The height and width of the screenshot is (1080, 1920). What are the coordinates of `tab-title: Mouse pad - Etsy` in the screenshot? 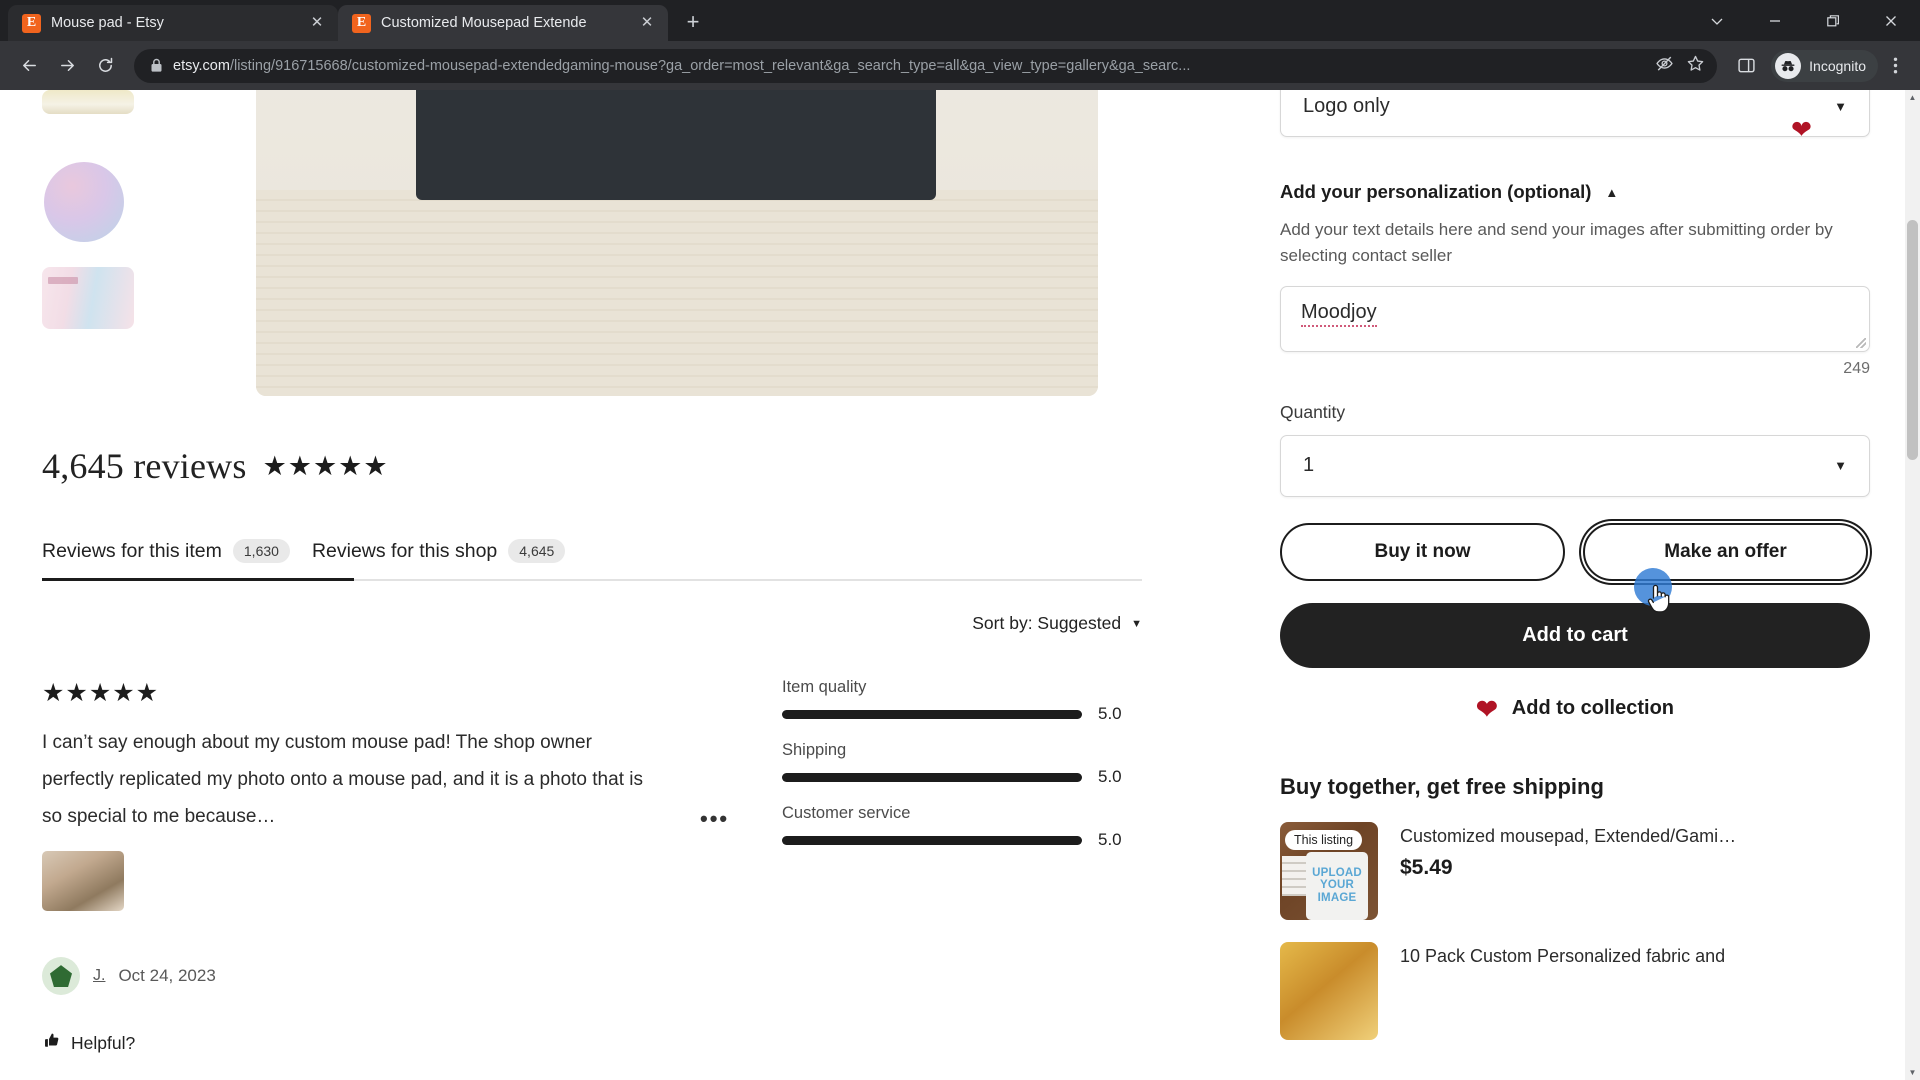 It's located at (107, 23).